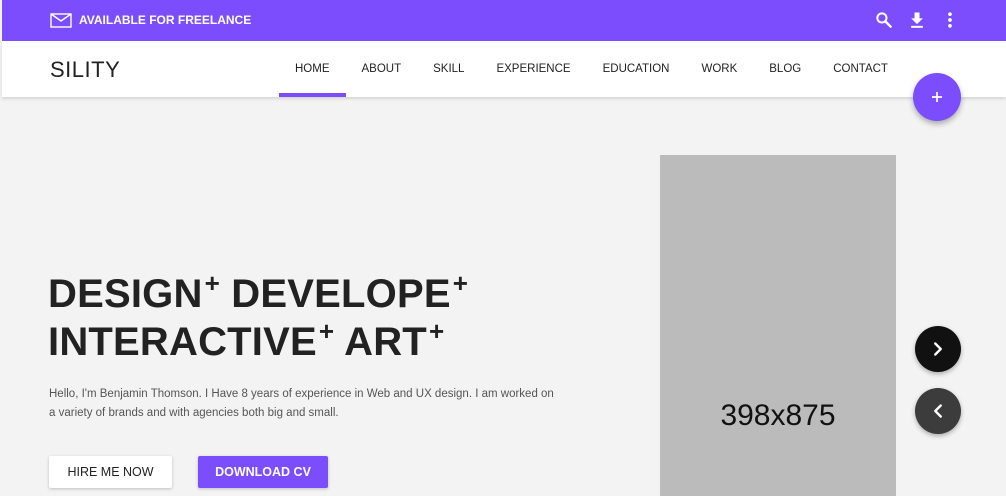 This screenshot has height=496, width=1006. I want to click on download-cv-button: DOWNLOAD CV, so click(263, 472).